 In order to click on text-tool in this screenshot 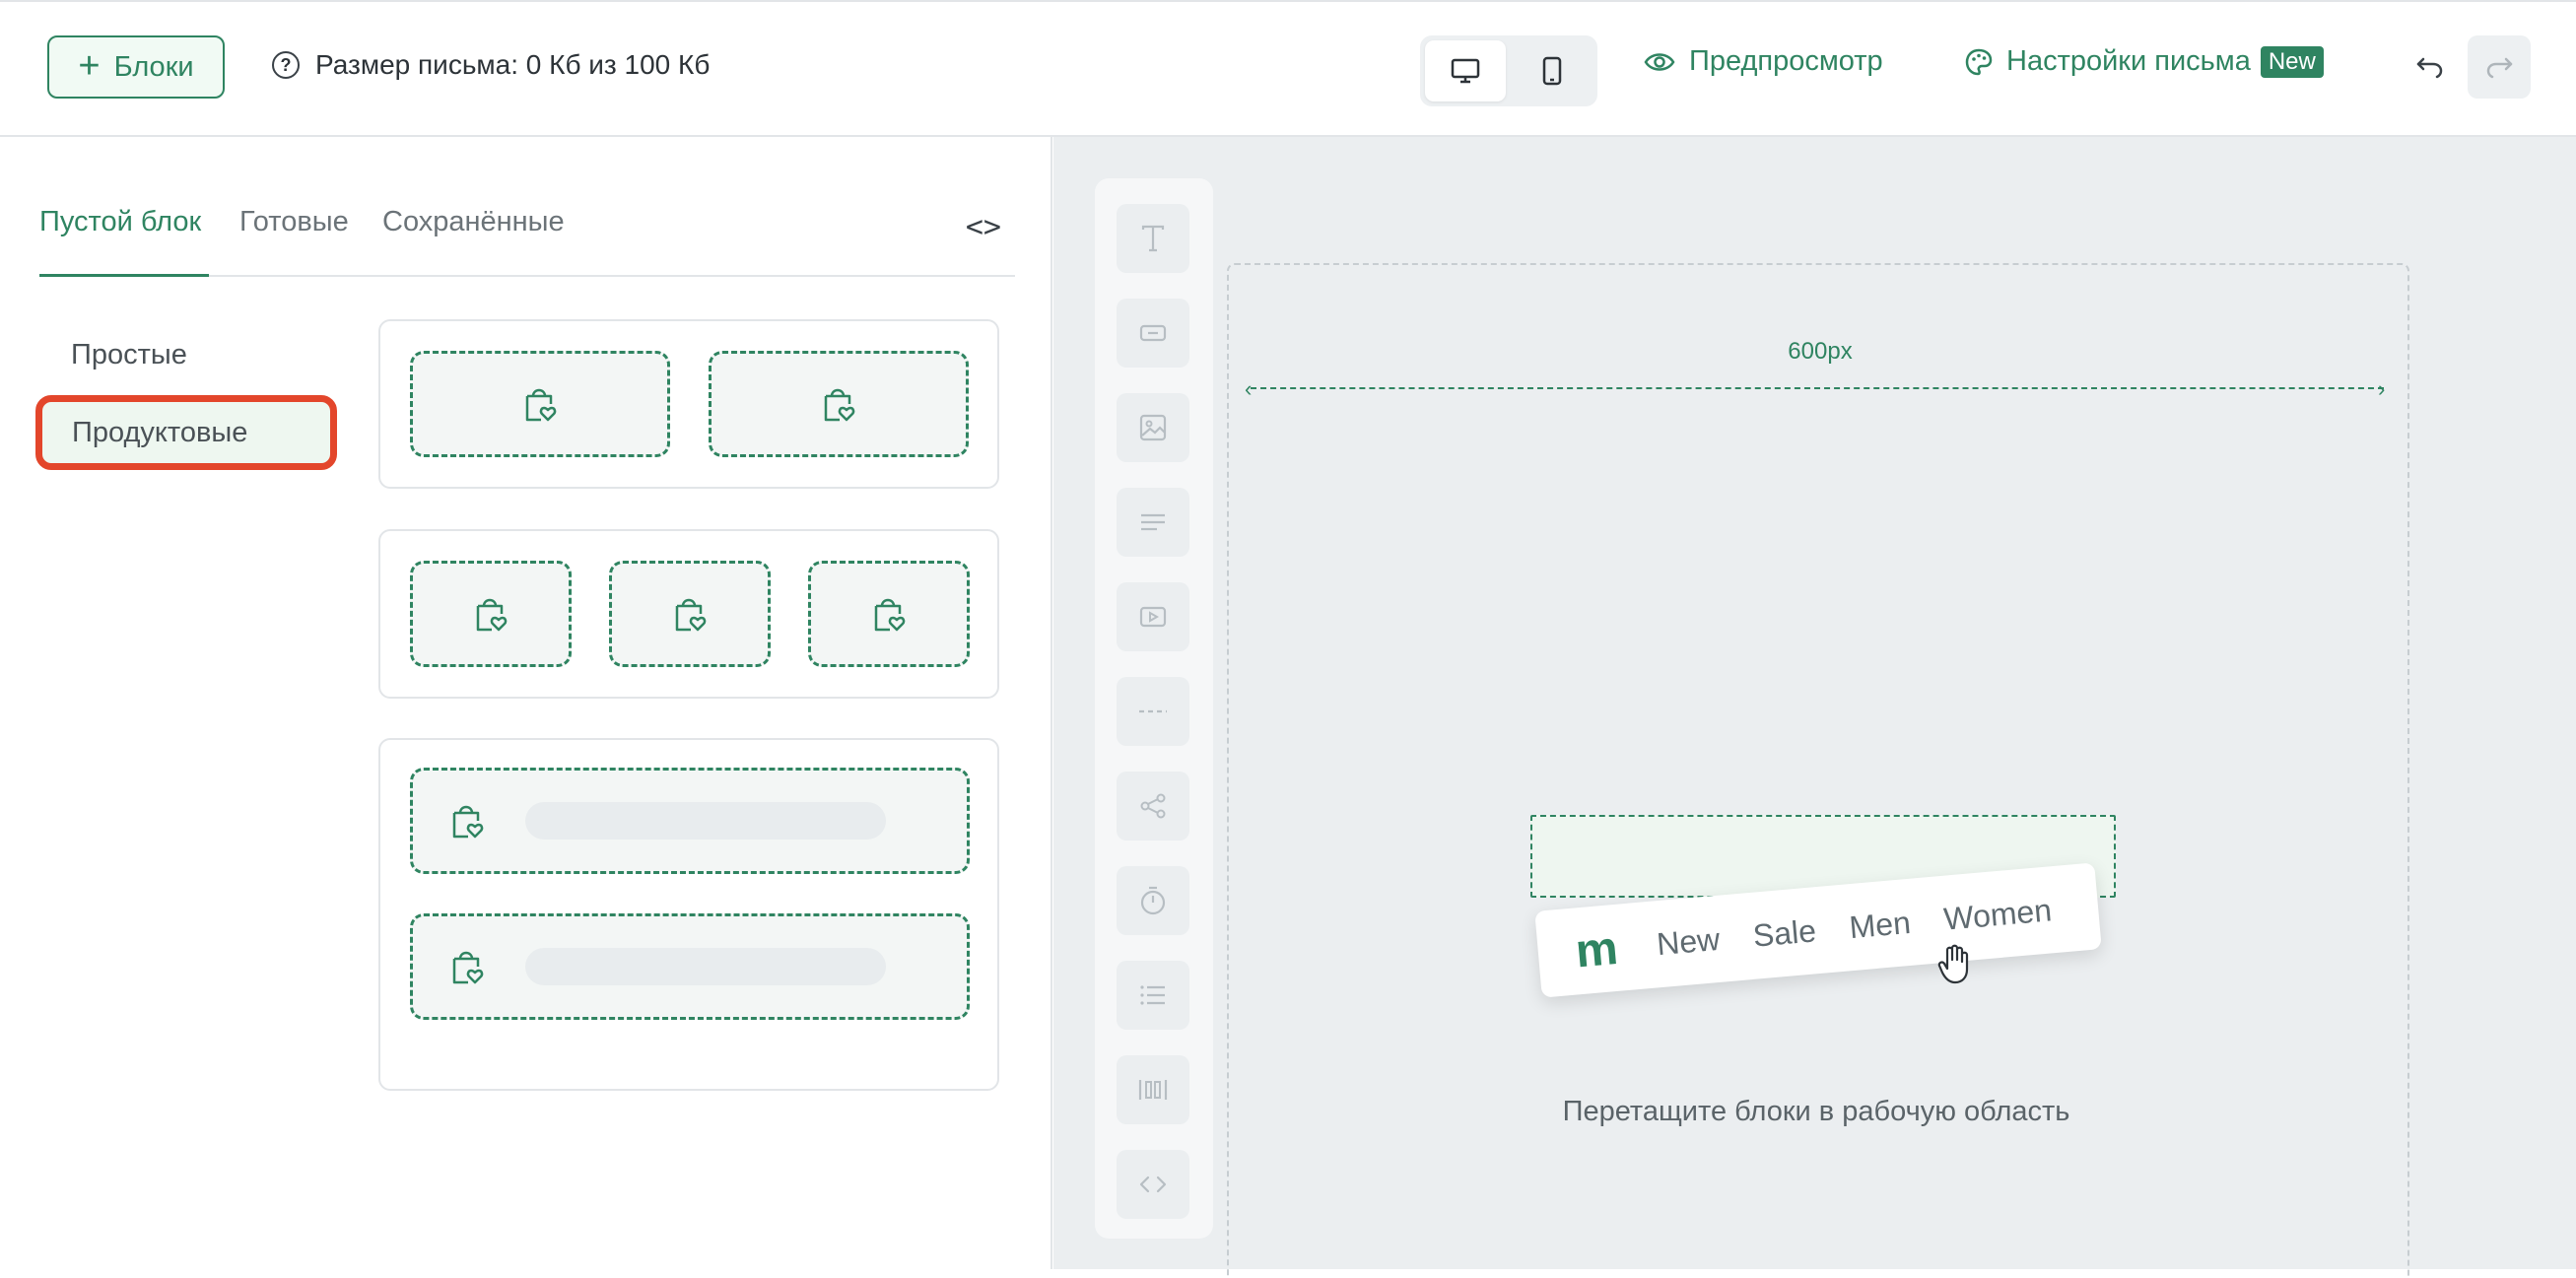, I will do `click(1153, 239)`.